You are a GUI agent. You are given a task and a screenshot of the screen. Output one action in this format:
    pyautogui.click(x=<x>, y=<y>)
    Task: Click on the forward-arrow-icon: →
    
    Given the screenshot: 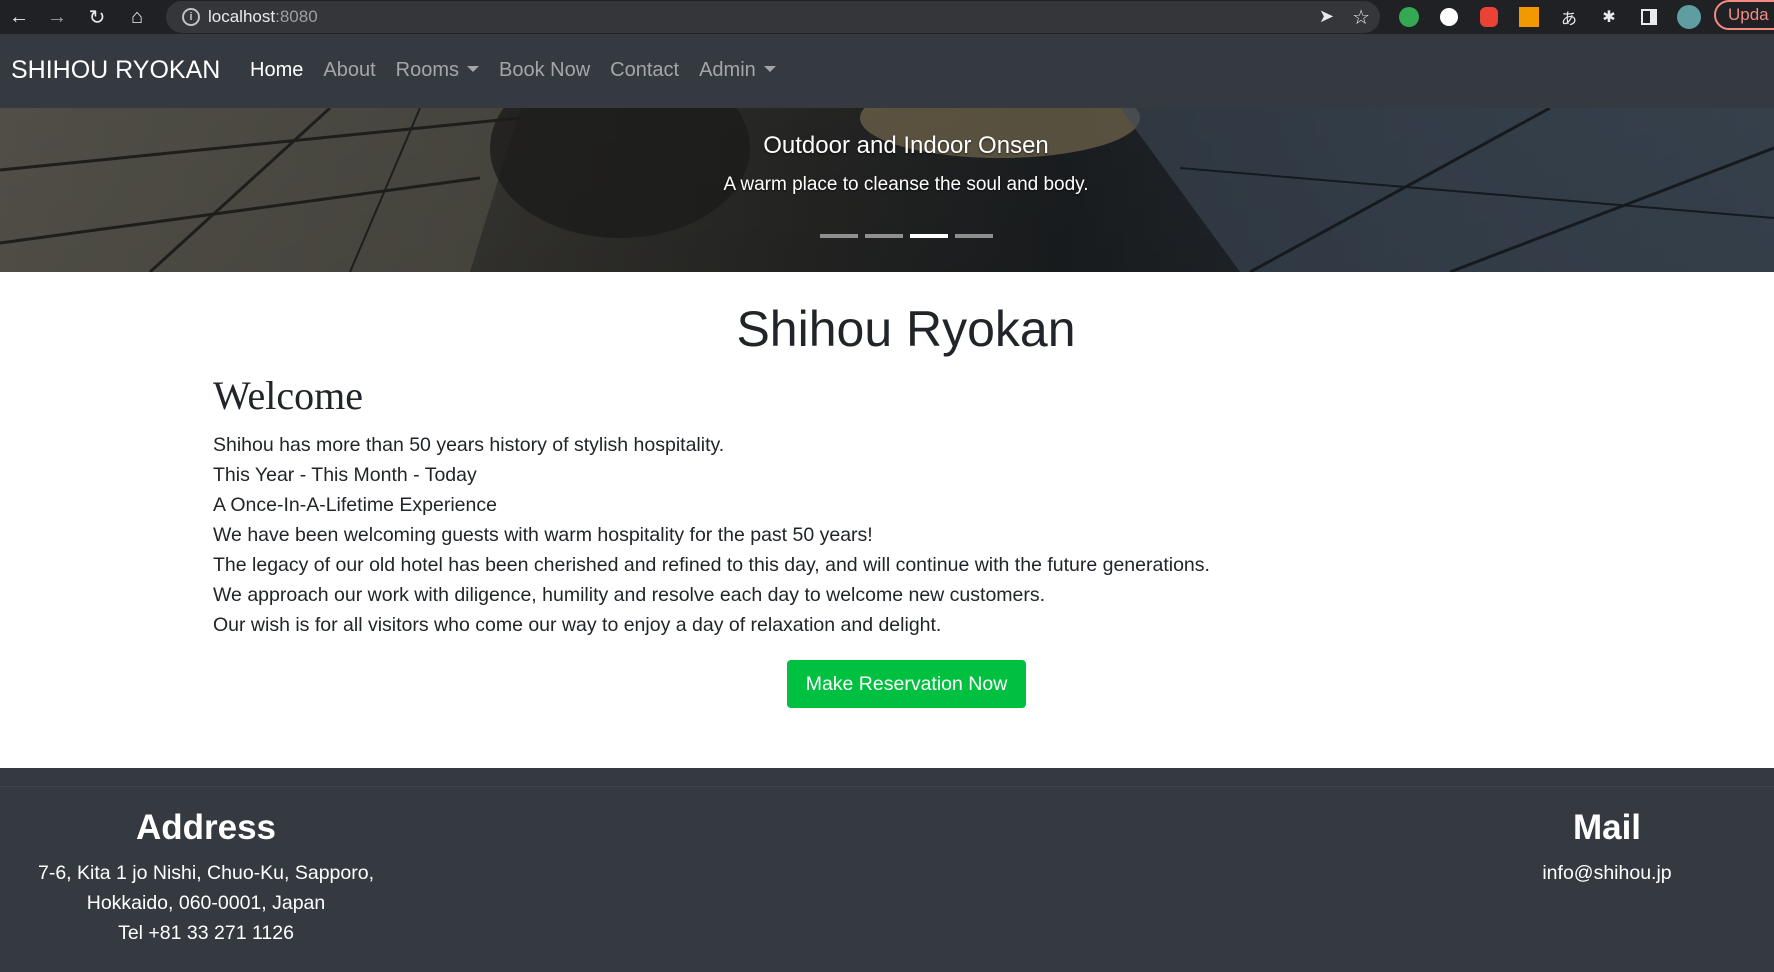 What is the action you would take?
    pyautogui.click(x=57, y=17)
    